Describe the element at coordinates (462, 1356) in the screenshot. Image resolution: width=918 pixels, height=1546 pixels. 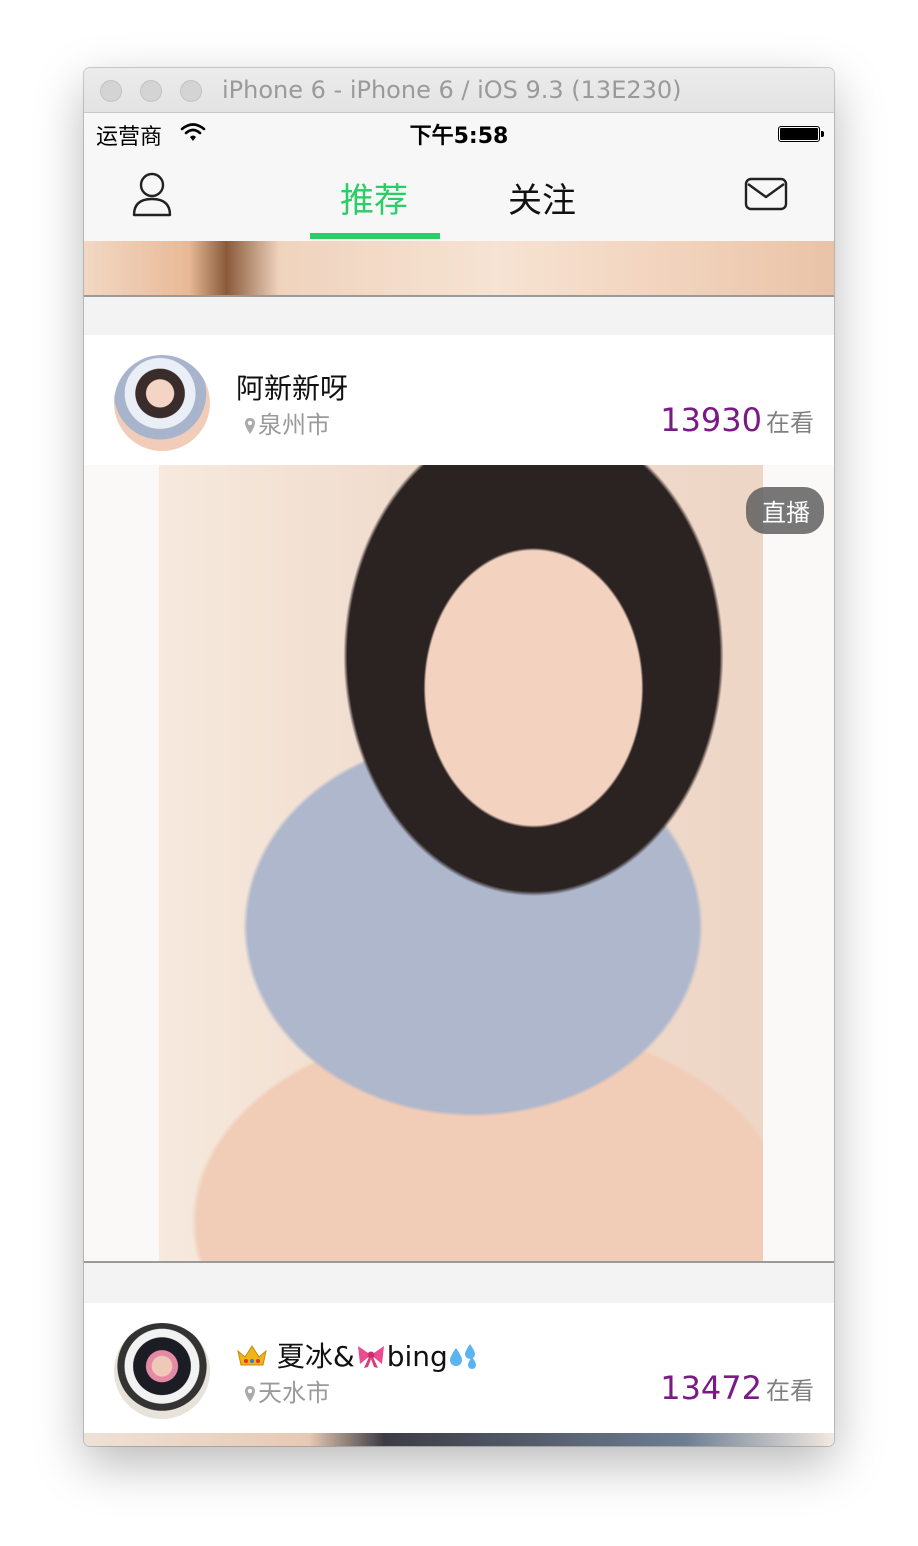
I see `sweat-drops-icon` at that location.